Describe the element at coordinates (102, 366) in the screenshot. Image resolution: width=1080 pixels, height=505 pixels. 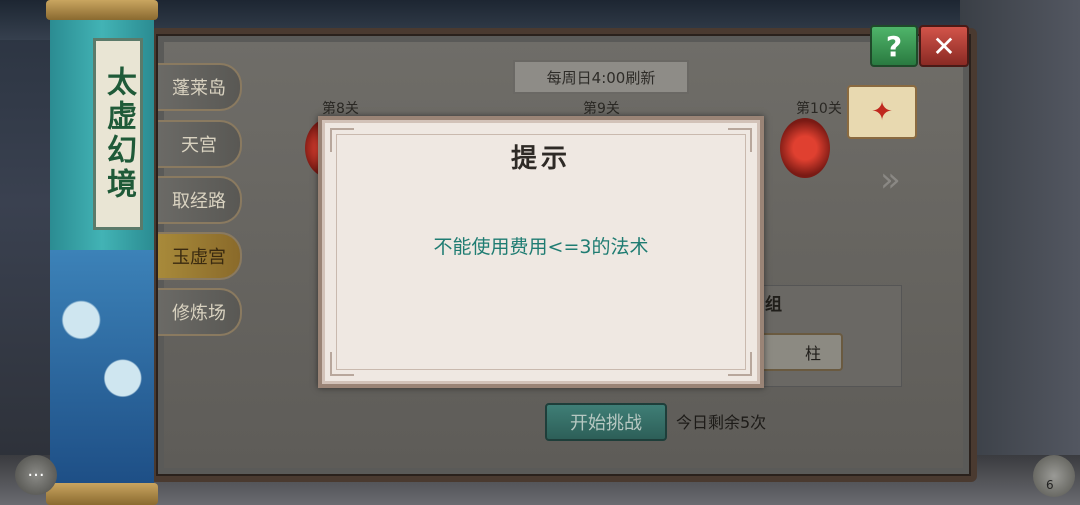
I see `wave-decoration` at that location.